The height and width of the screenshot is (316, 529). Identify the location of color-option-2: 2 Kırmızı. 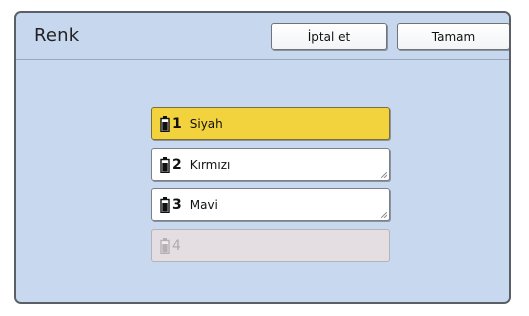
(270, 164).